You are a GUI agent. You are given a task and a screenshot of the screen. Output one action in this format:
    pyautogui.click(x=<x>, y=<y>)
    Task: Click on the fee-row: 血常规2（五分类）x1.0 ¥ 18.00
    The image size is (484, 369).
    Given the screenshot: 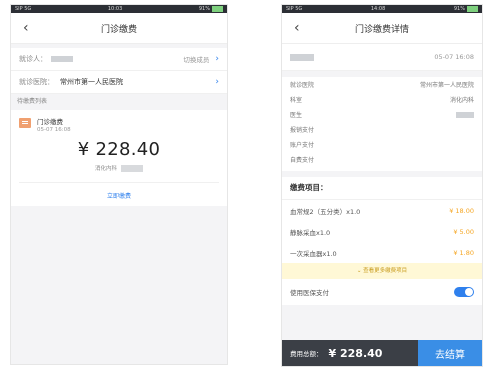 What is the action you would take?
    pyautogui.click(x=382, y=210)
    